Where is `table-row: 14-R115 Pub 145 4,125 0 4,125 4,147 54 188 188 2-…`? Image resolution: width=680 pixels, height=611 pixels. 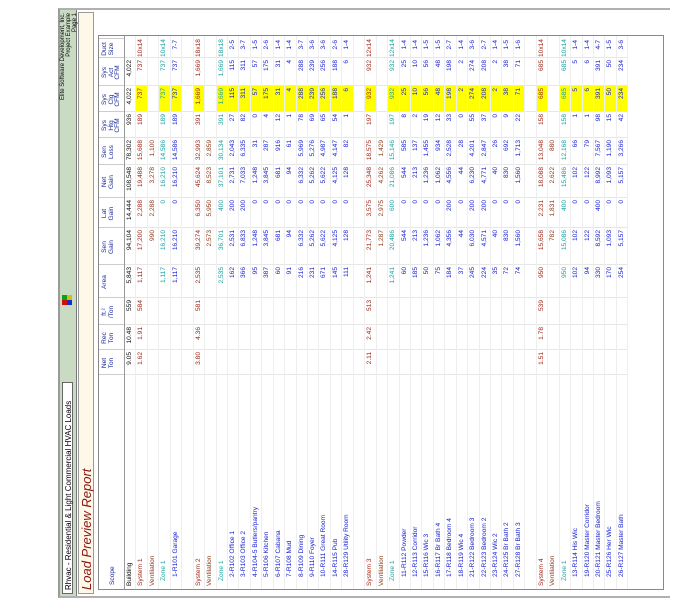 table-row: 14-R115 Pub 145 4,125 0 4,125 4,147 54 188 188 2-… is located at coordinates (336, 312).